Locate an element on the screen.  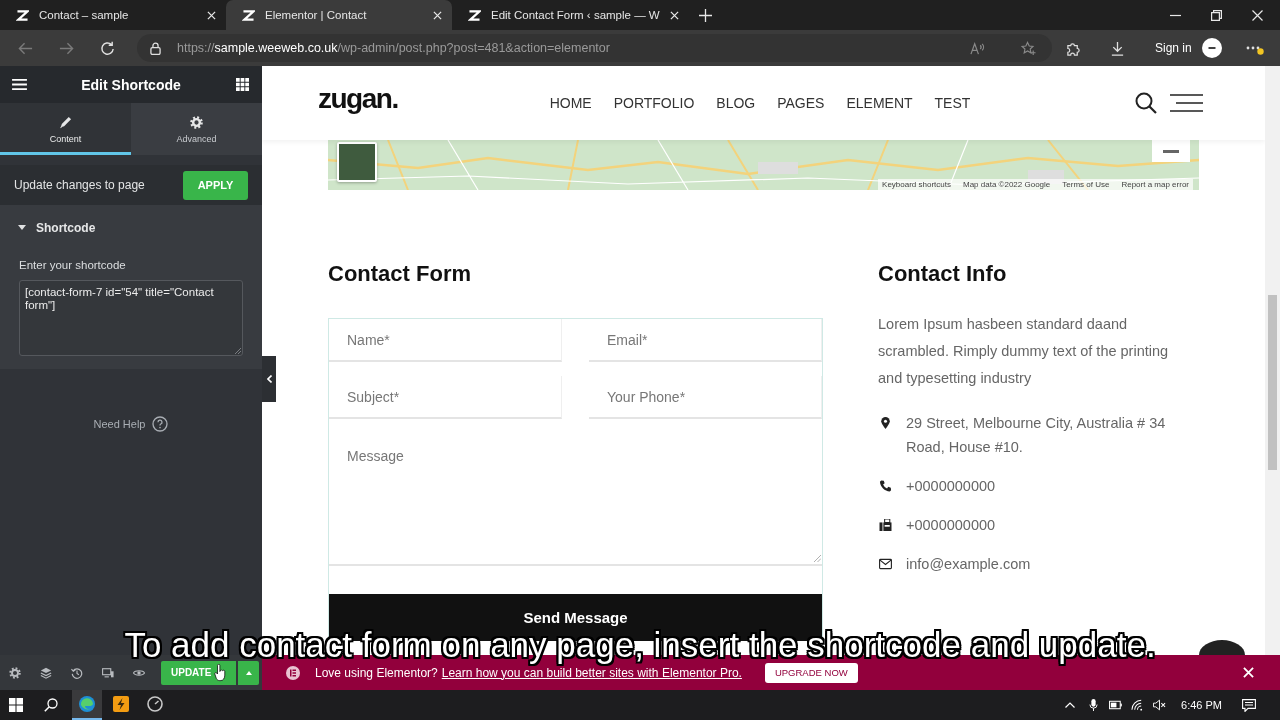
nav-link: TEST is located at coordinates (952, 103).